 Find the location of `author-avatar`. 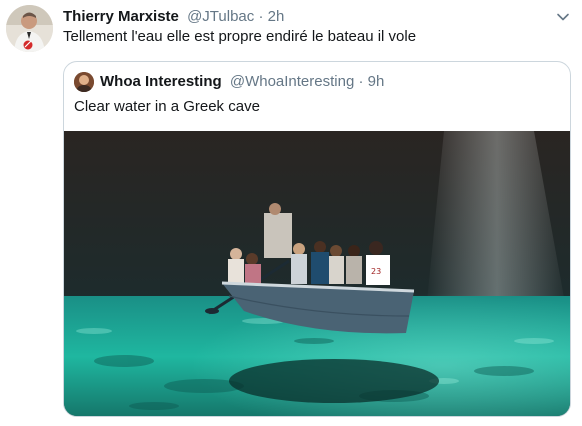

author-avatar is located at coordinates (29, 28).